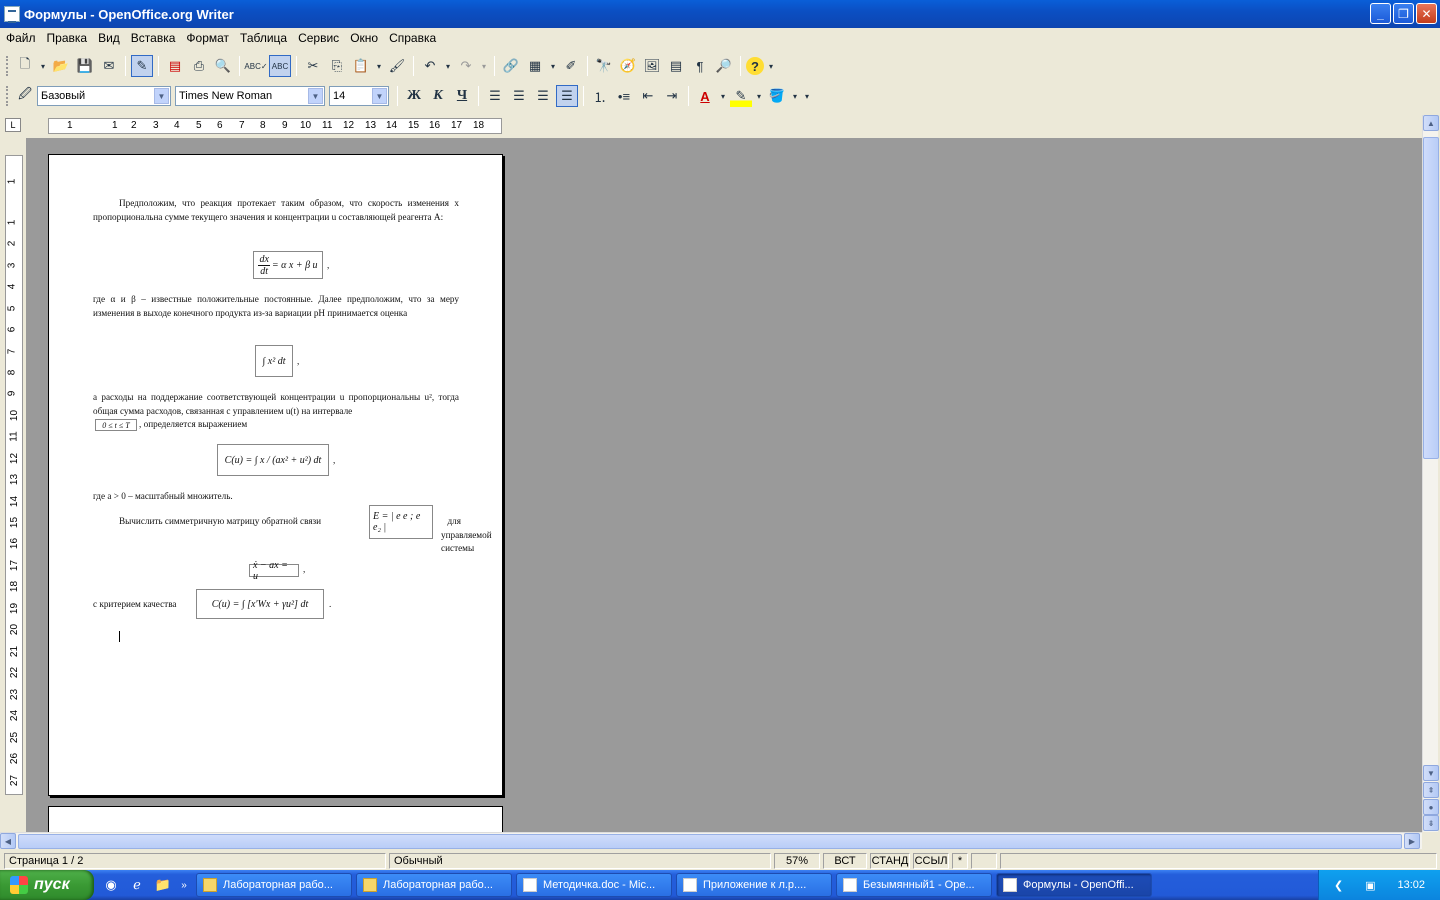  Describe the element at coordinates (25, 96) in the screenshot. I see `styles-formatting-icon: 🖉` at that location.